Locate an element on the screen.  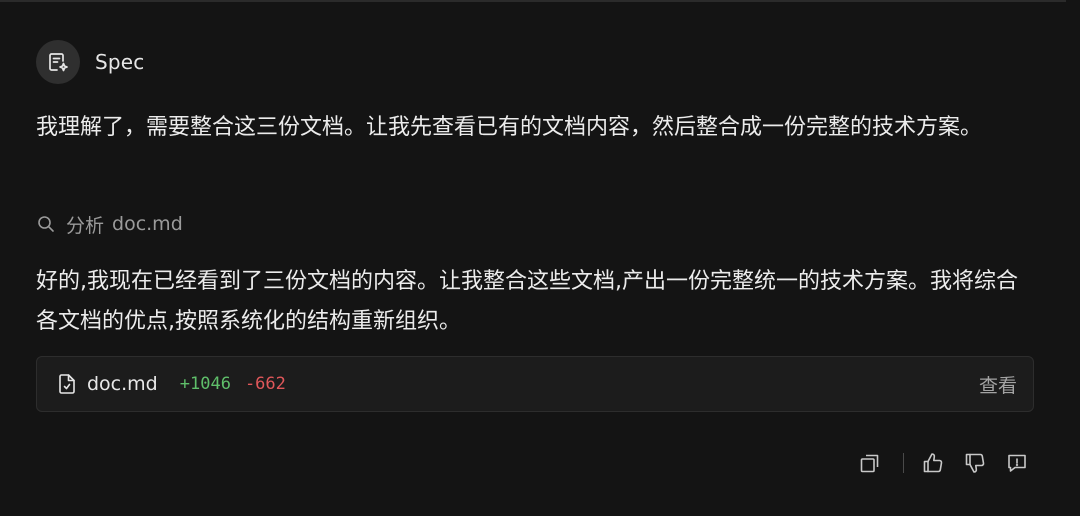
actions-divider is located at coordinates (903, 463).